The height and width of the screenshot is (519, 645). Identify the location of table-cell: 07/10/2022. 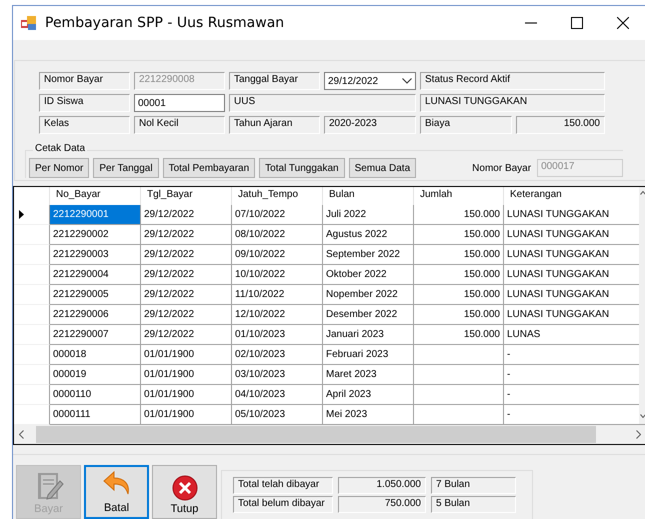
(277, 215).